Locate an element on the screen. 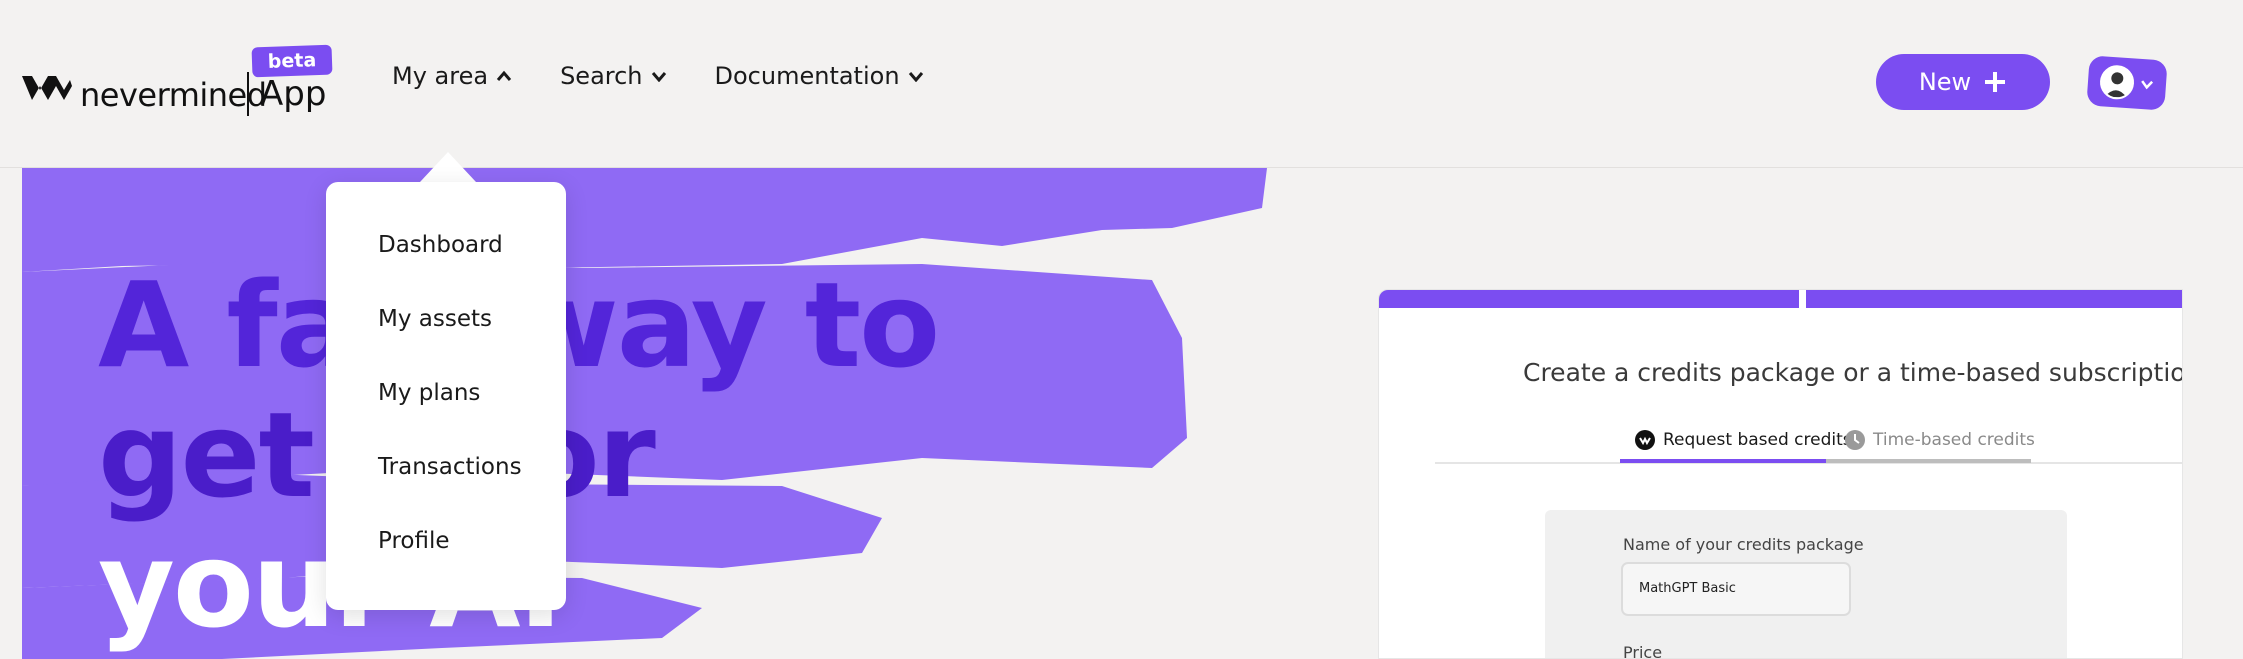 Image resolution: width=2243 pixels, height=659 pixels. inactive-tab-indicator is located at coordinates (1928, 461).